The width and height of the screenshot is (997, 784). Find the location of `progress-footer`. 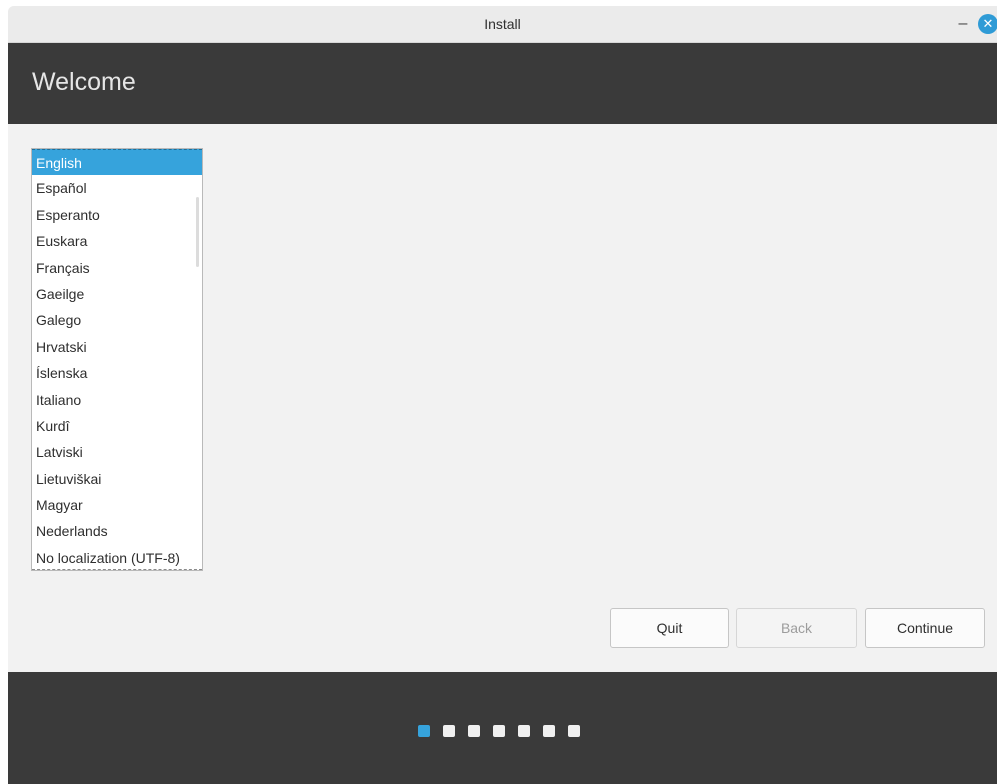

progress-footer is located at coordinates (502, 728).